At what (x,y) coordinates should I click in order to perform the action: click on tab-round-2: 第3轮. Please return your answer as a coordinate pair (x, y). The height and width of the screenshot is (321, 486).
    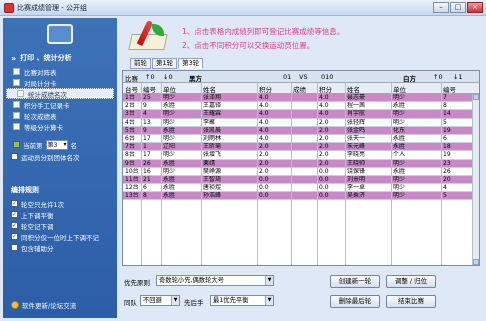
    Looking at the image, I should click on (191, 63).